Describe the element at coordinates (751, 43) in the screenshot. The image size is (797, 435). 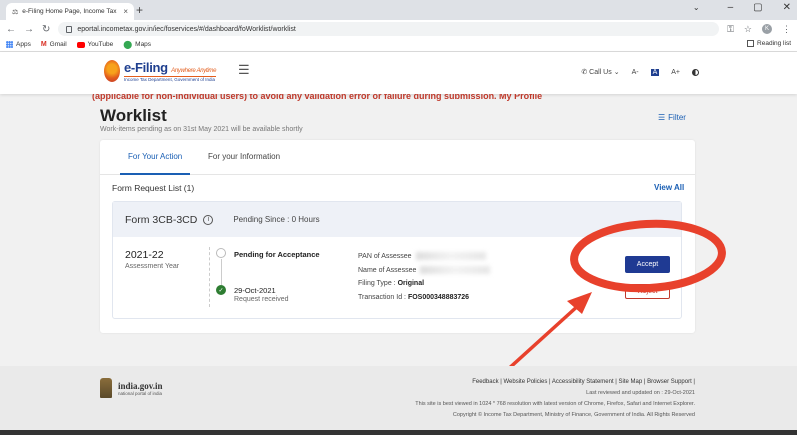
I see `reading-list-icon` at that location.